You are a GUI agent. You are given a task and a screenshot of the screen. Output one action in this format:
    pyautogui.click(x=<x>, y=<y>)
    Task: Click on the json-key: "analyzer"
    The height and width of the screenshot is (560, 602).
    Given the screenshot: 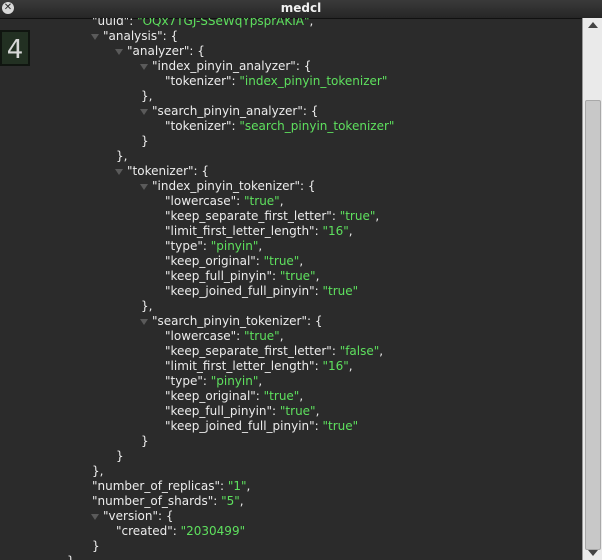 What is the action you would take?
    pyautogui.click(x=158, y=51)
    